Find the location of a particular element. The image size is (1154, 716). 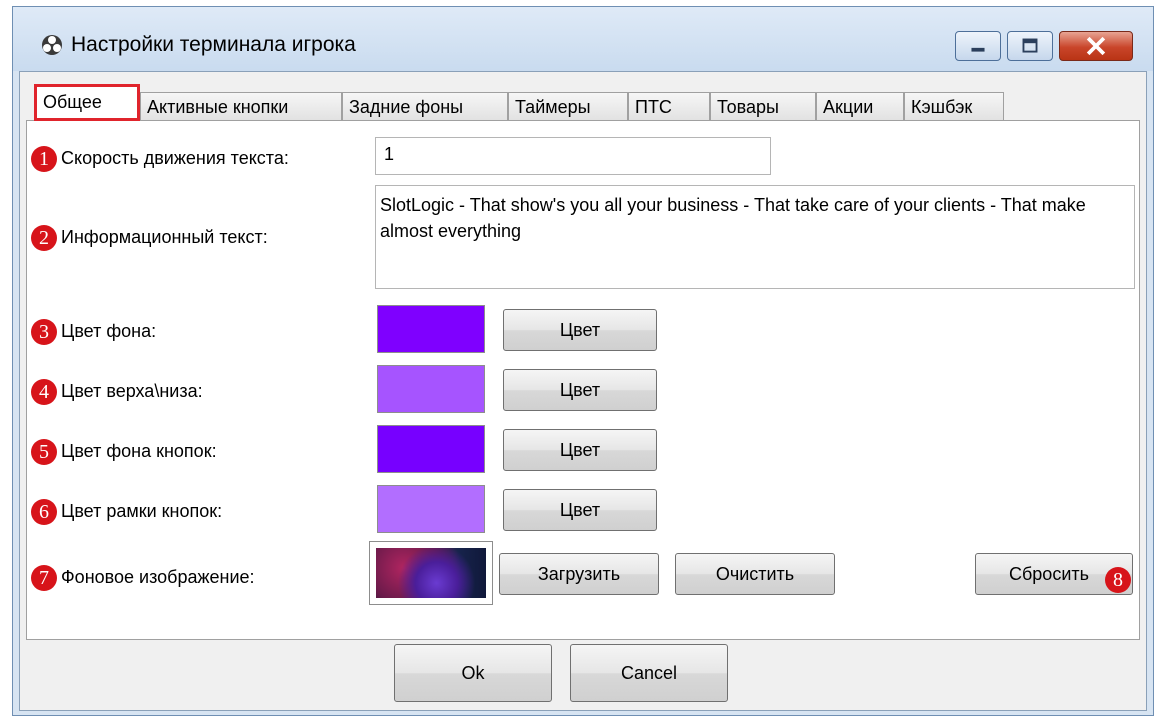

text-speed-input: 1 is located at coordinates (573, 156).